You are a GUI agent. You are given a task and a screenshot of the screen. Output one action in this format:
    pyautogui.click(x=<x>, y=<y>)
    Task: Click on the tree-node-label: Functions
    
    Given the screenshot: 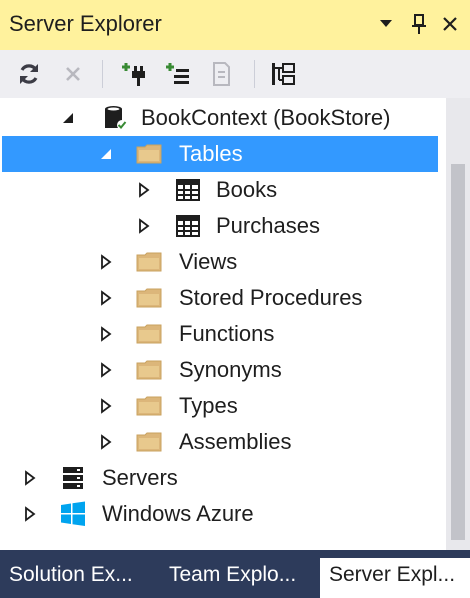 What is the action you would take?
    pyautogui.click(x=227, y=333)
    